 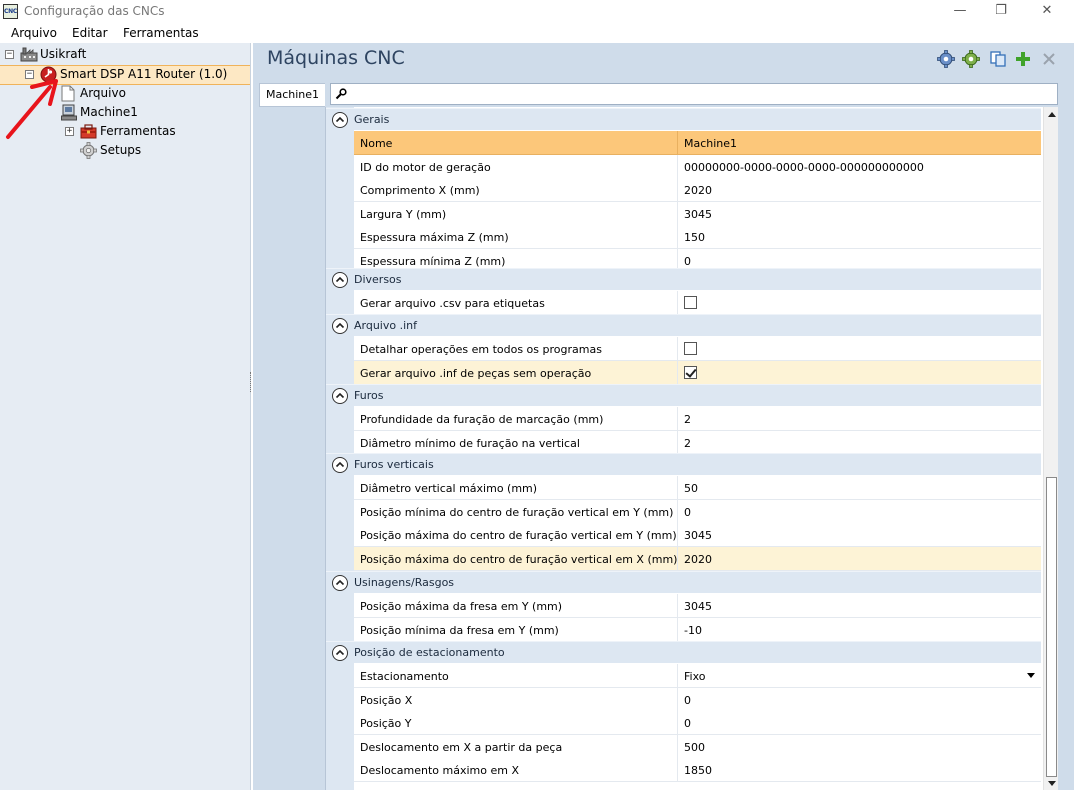 I want to click on vertical-scrollbar, so click(x=1050, y=448).